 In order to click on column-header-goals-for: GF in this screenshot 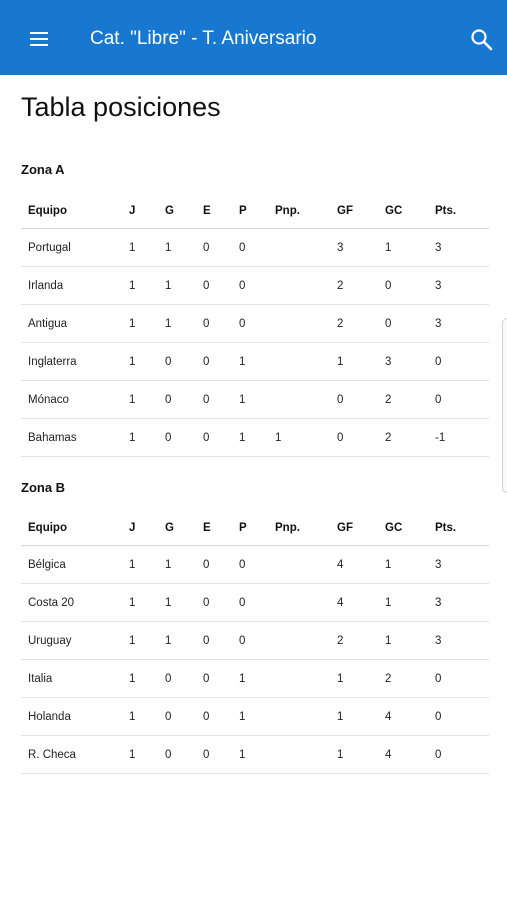, I will do `click(345, 527)`.